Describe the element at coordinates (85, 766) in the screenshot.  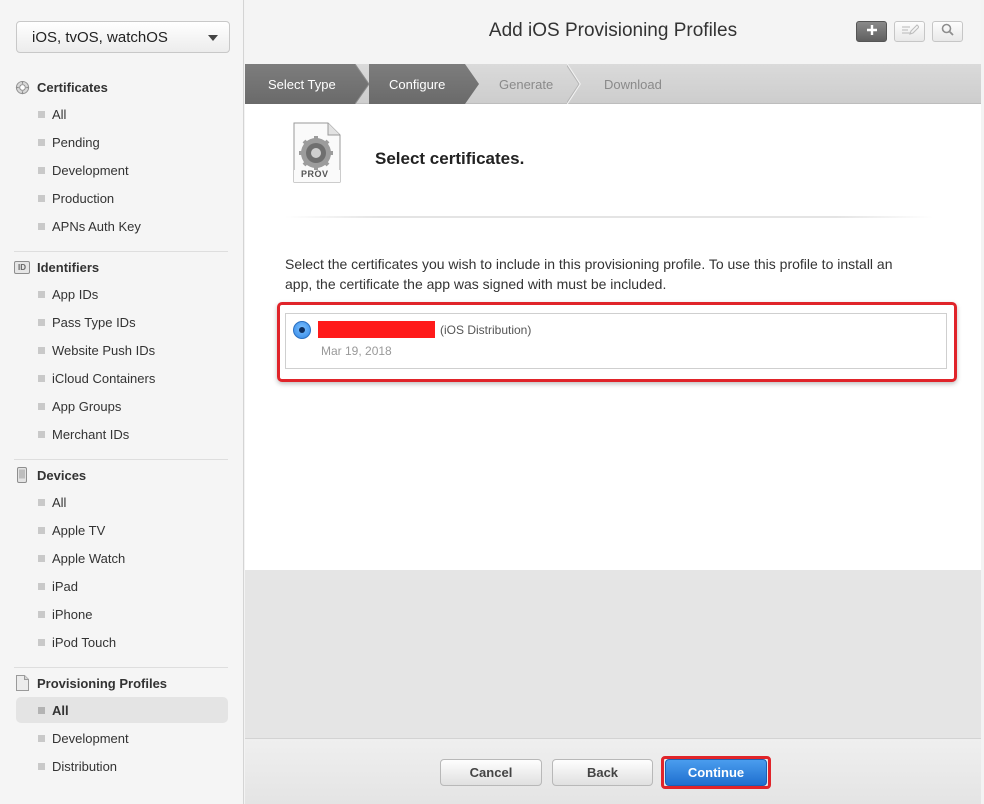
I see `sidebar-item-label: Distribution` at that location.